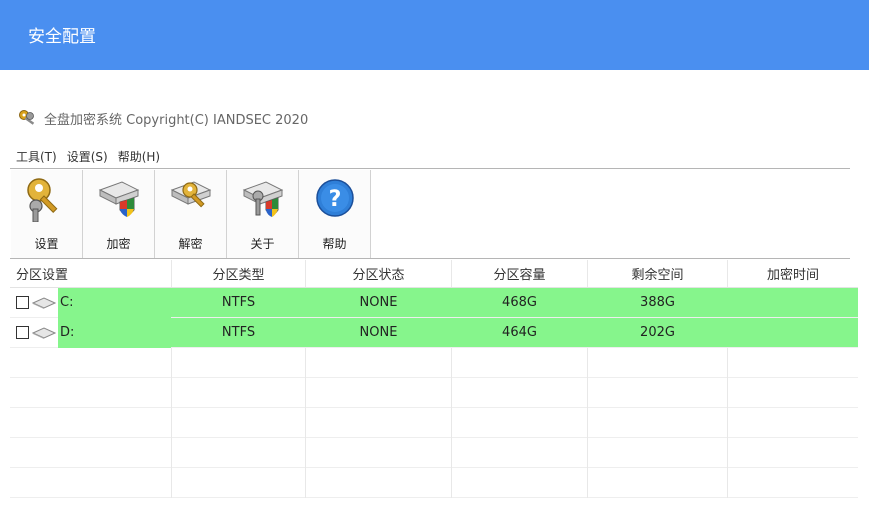 This screenshot has width=869, height=526. I want to click on app-info-line: 全盘加密系统 Copyright(C) IANDSEC 2020, so click(163, 118).